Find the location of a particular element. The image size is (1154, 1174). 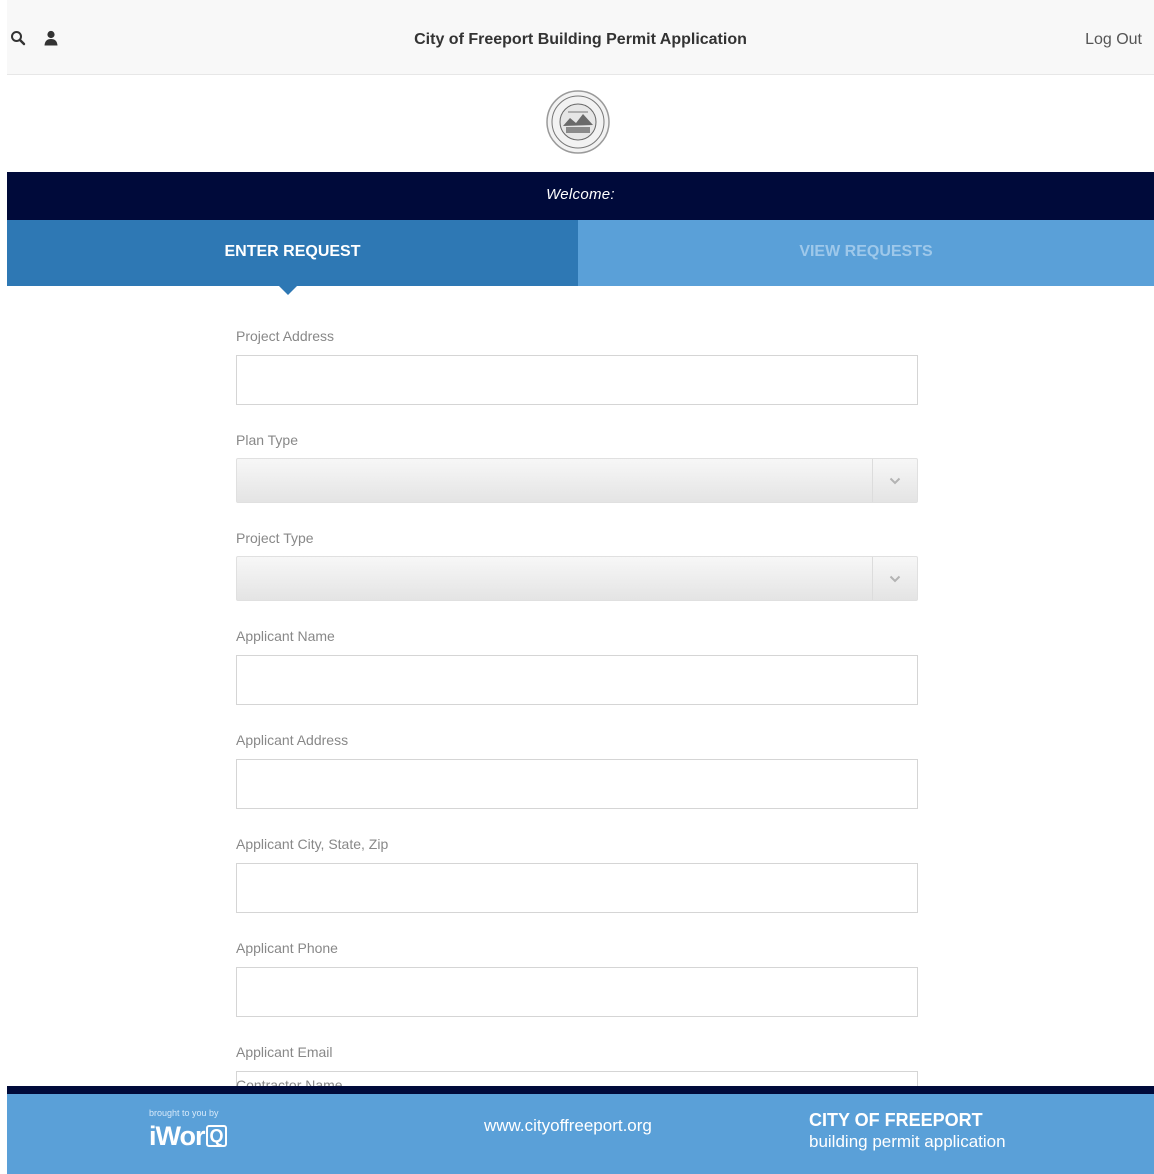

tab-bar: ENTER REQUEST VIEW REQUESTS is located at coordinates (580, 257).